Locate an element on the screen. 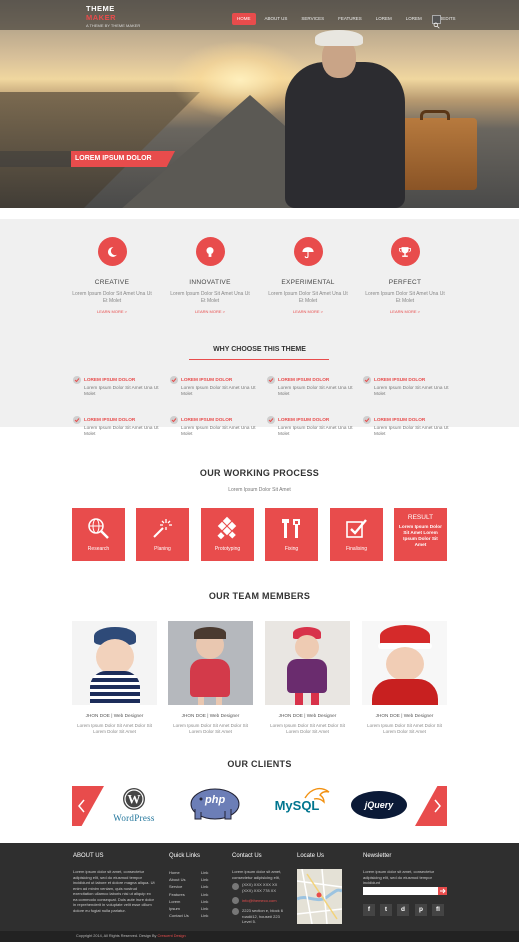 This screenshot has height=942, width=519. chevron-left-icon is located at coordinates (81, 806).